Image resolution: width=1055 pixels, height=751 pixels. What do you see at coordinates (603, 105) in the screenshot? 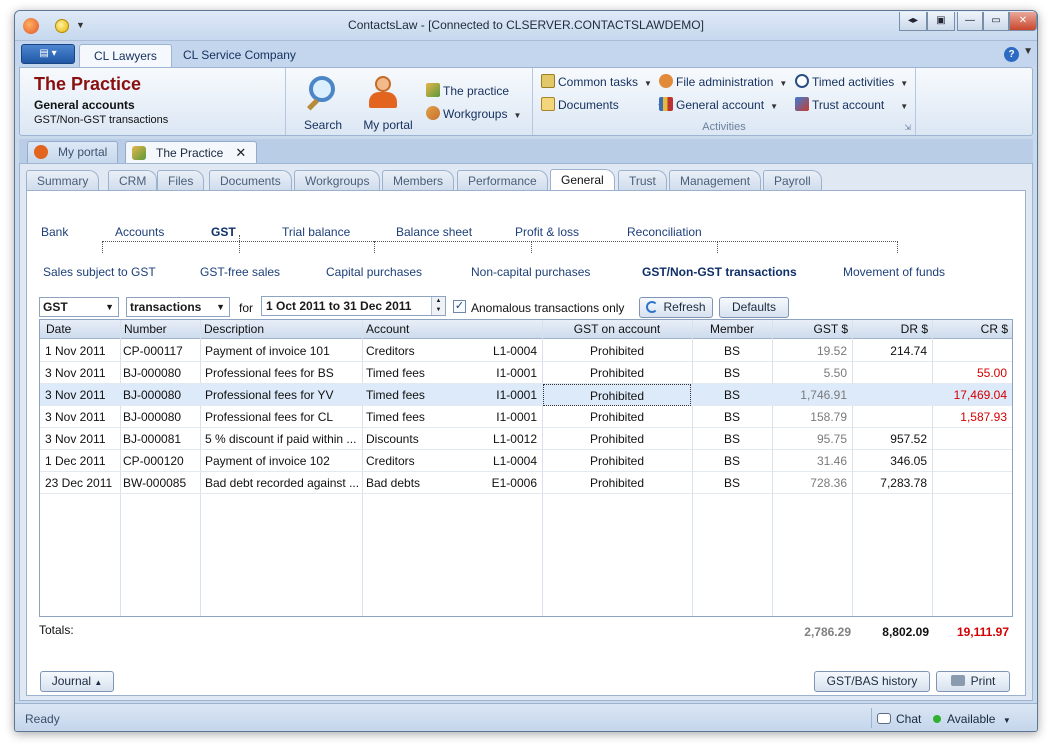
I see `documents-button: Documents▼` at bounding box center [603, 105].